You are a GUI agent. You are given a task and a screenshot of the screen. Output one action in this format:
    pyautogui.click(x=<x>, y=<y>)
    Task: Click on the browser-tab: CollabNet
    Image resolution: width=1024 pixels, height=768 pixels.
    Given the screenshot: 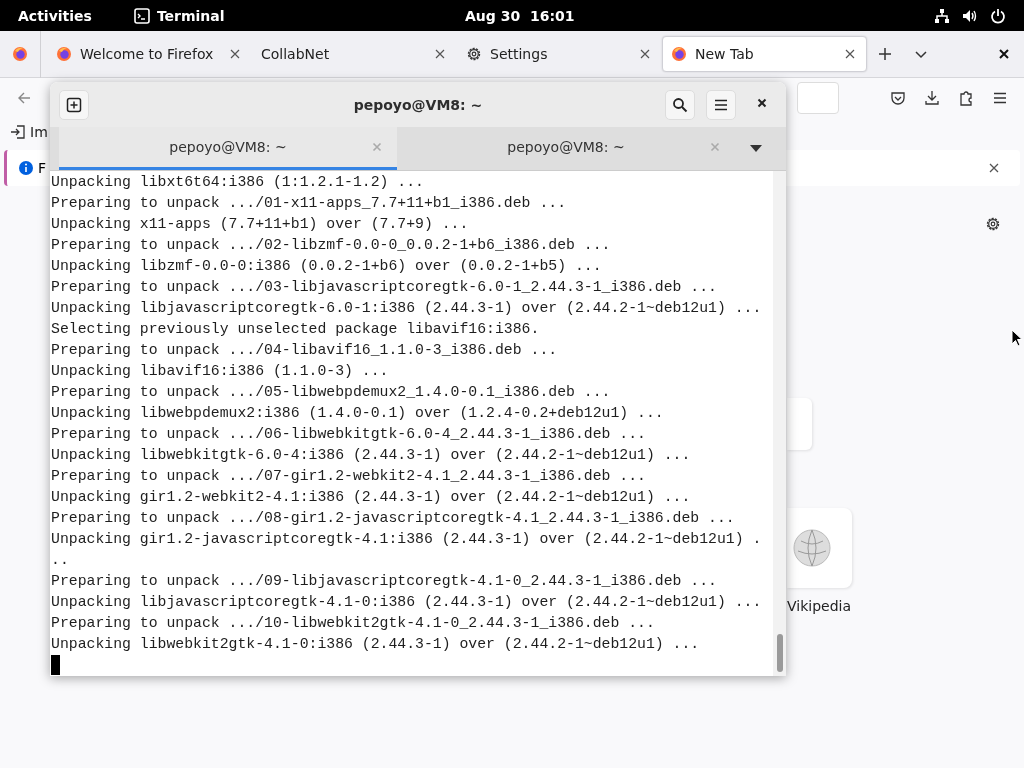 What is the action you would take?
    pyautogui.click(x=354, y=54)
    